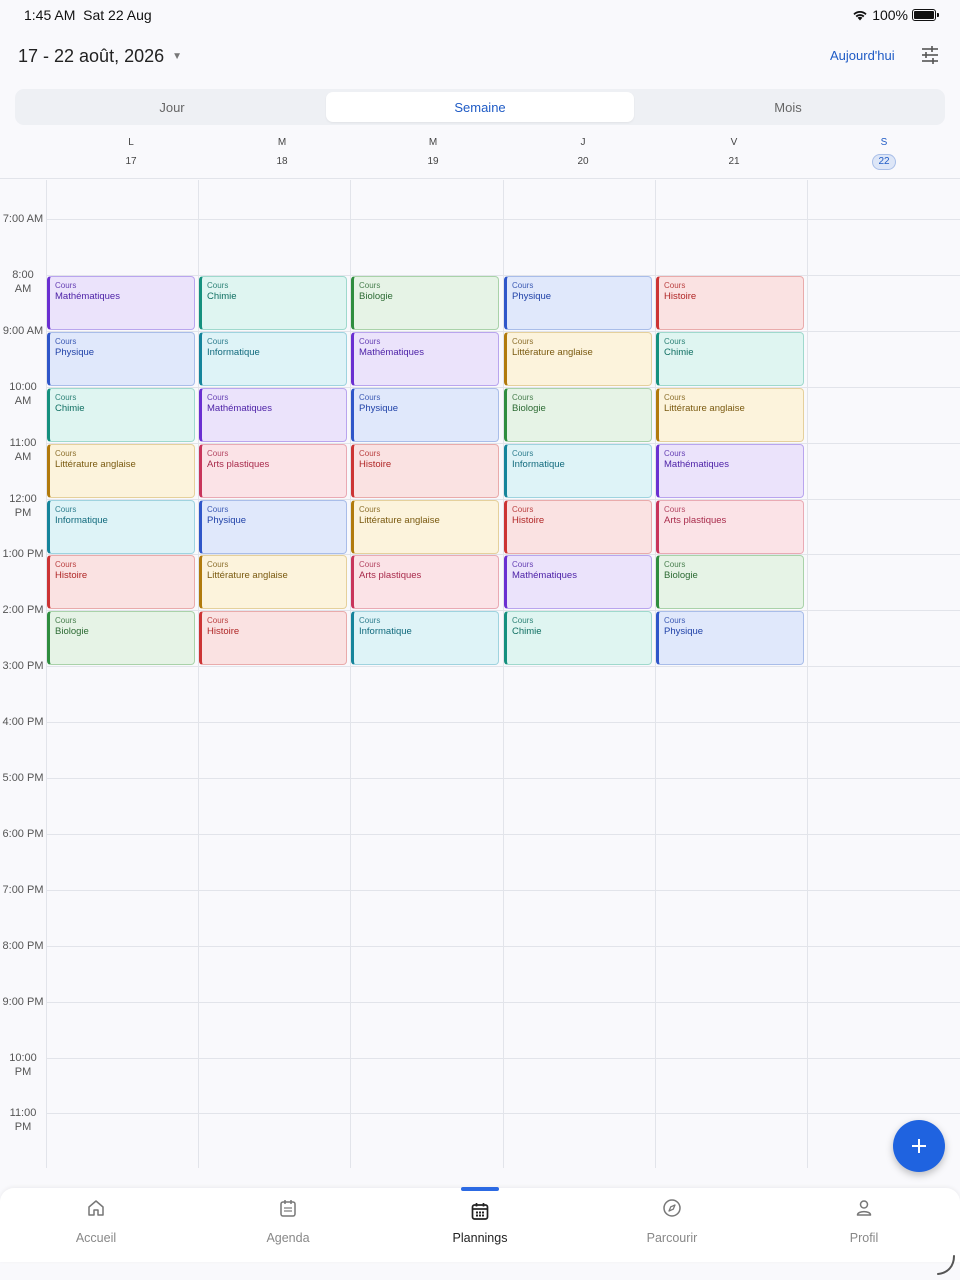  I want to click on time-label: 2:00 PM, so click(23, 610).